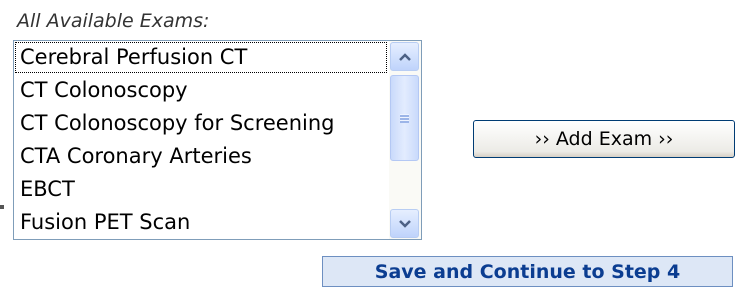 The image size is (737, 287). Describe the element at coordinates (201, 123) in the screenshot. I see `exam-list-item: CT Colonoscopy for Screening` at that location.